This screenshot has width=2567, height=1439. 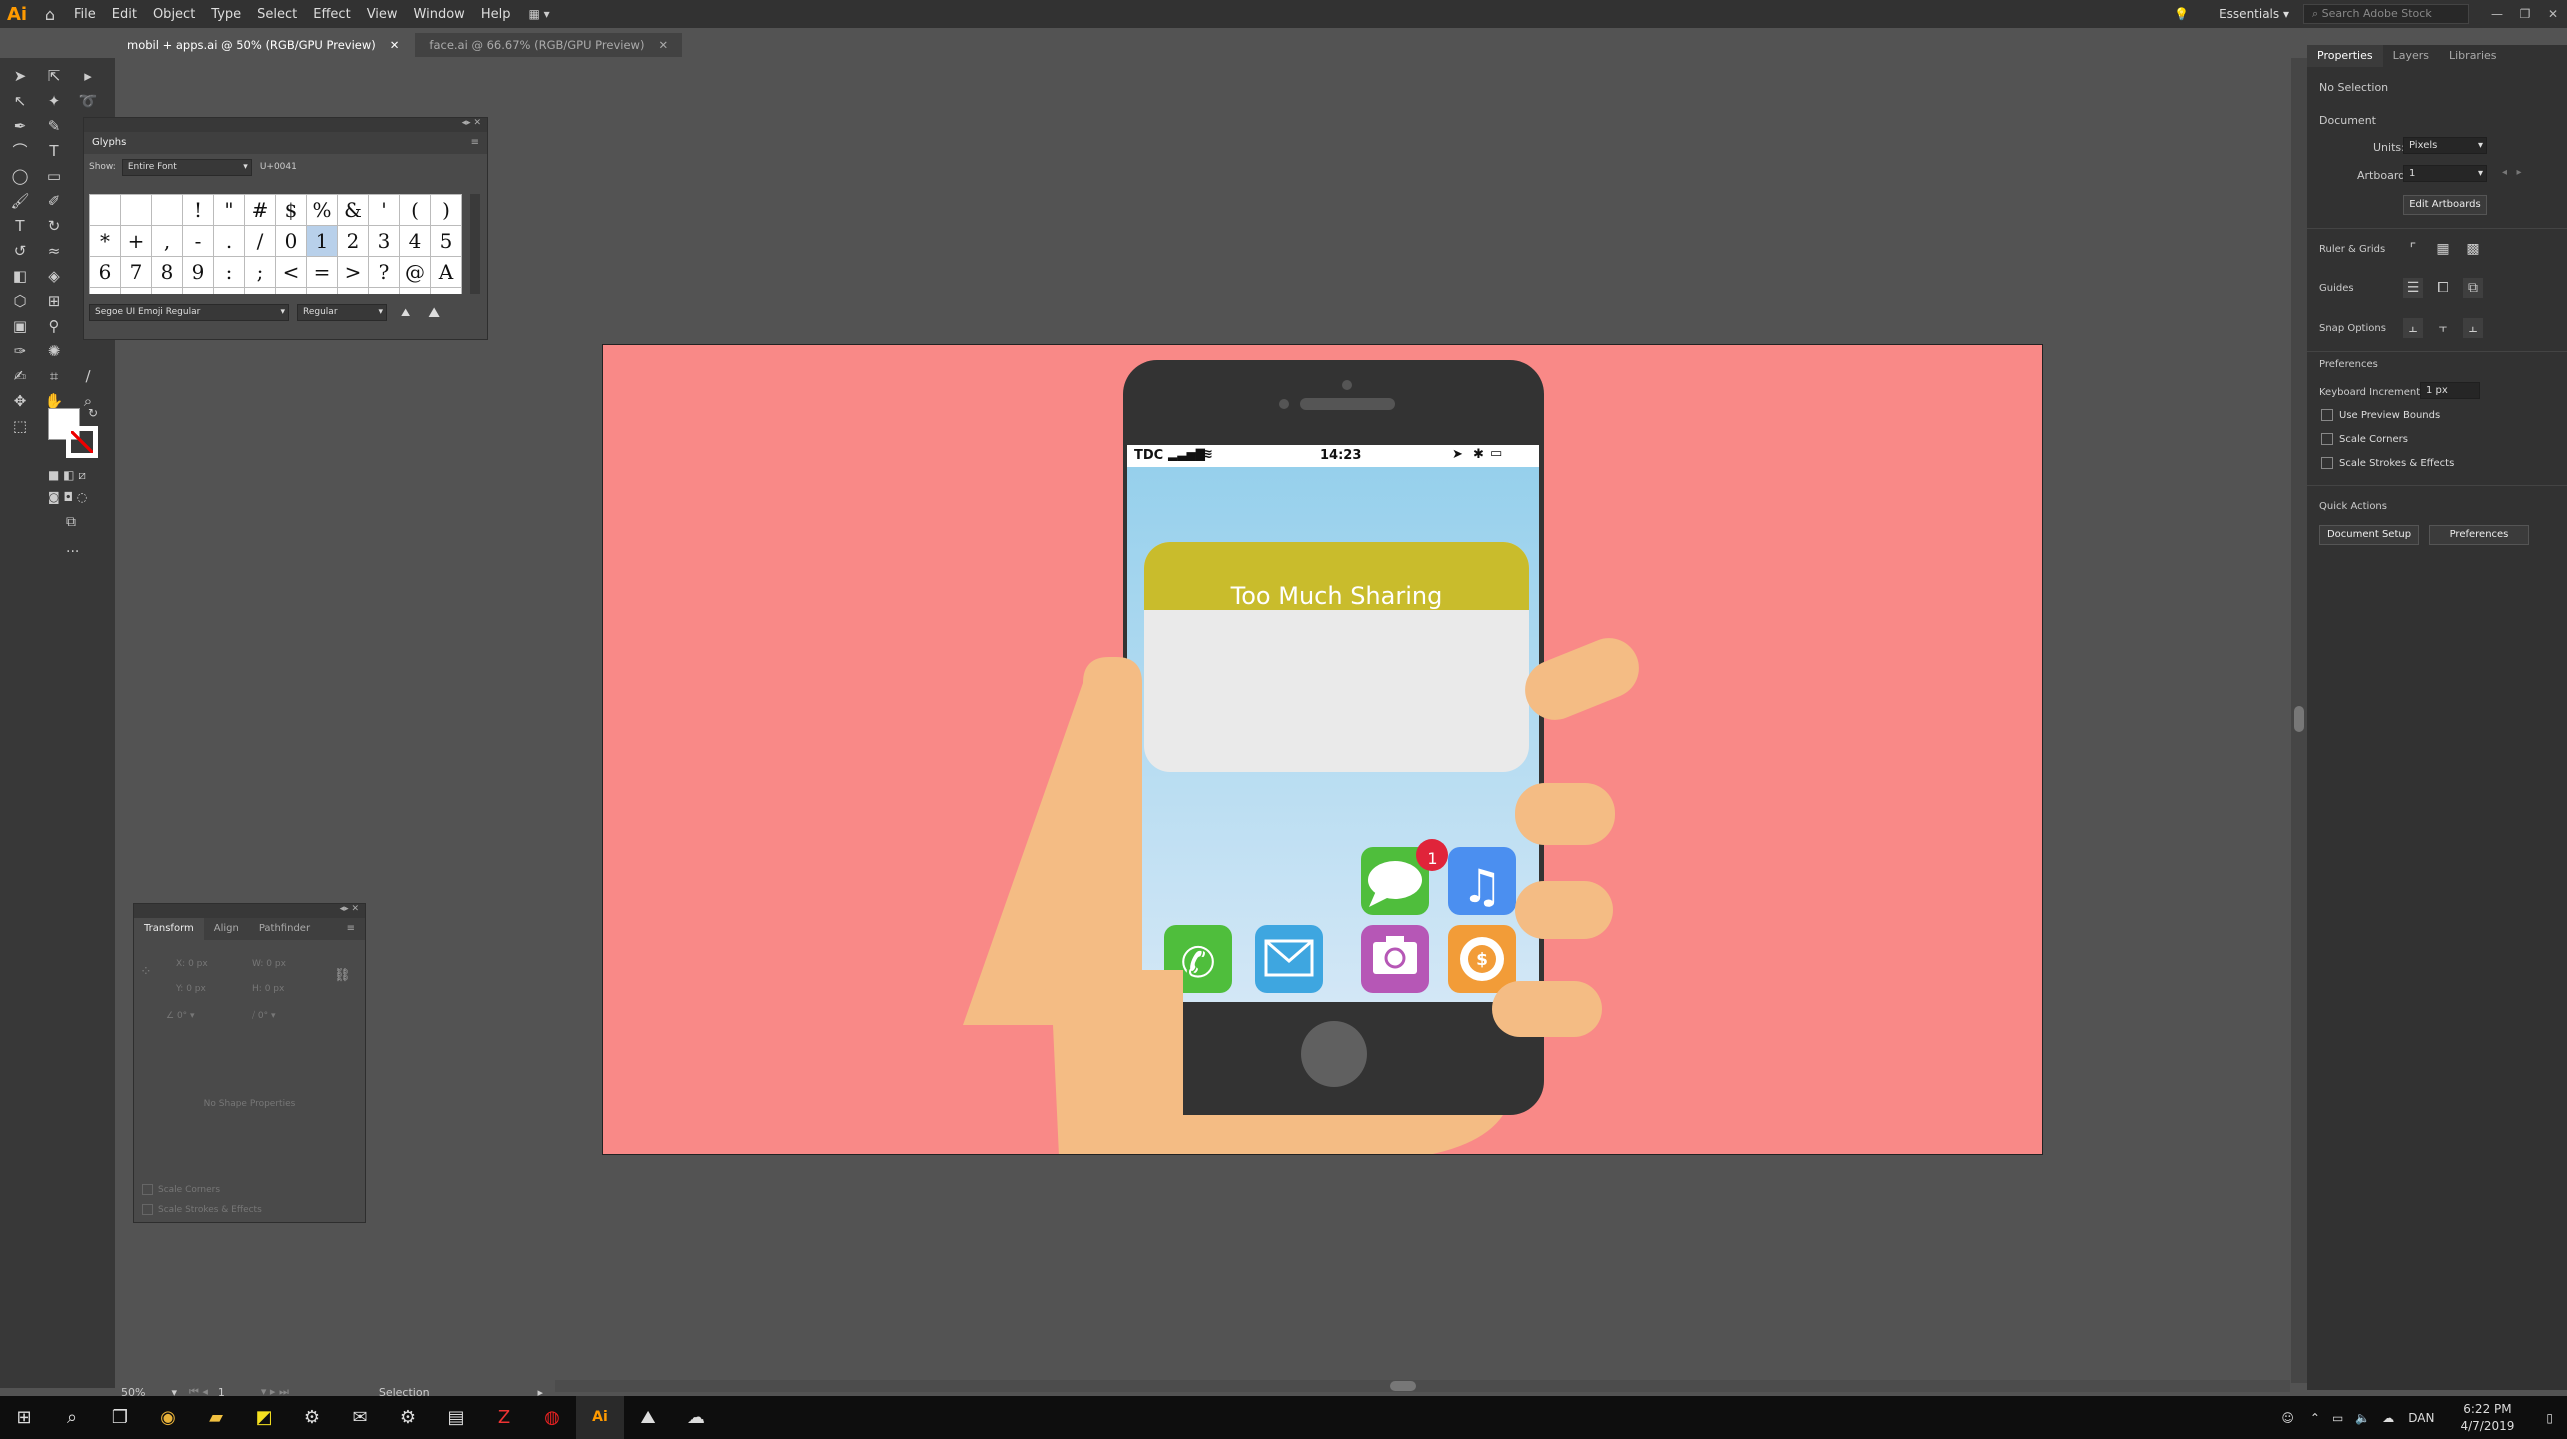 What do you see at coordinates (408, 1417) in the screenshot?
I see `steam-icon: ⚙` at bounding box center [408, 1417].